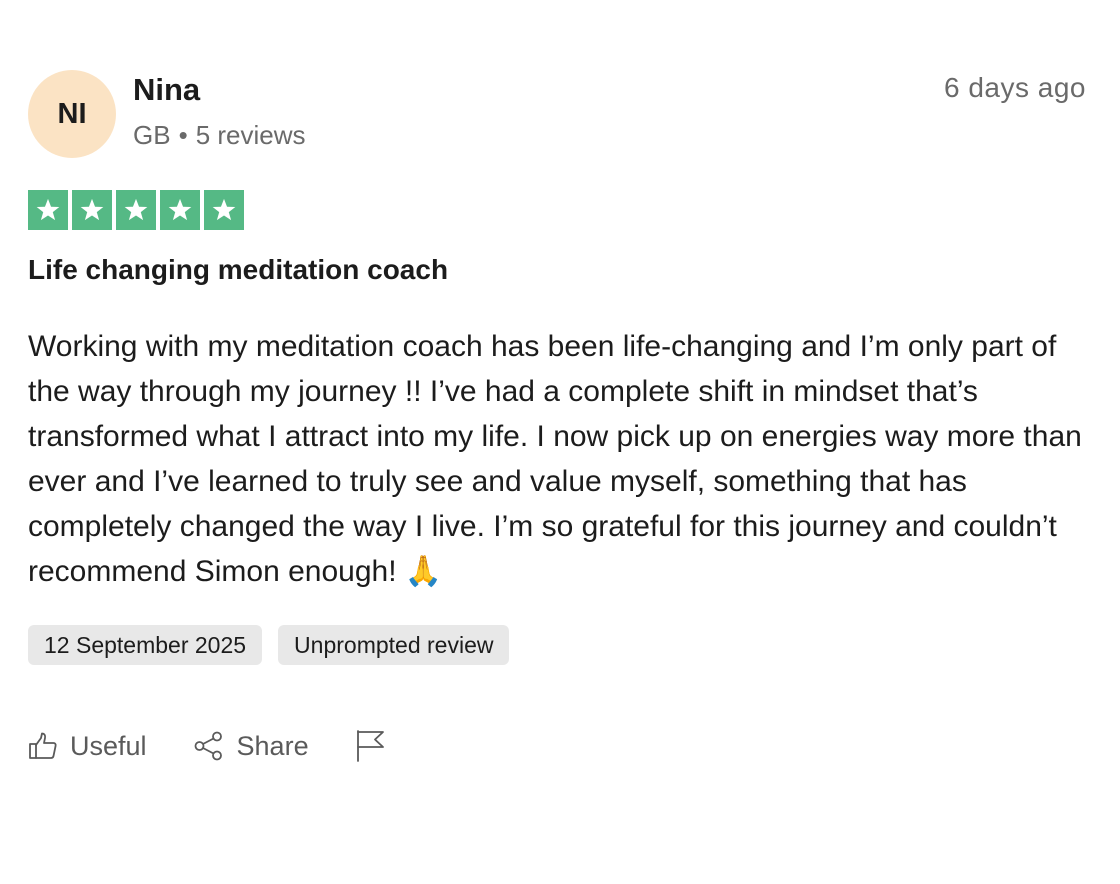  I want to click on useful-button: Useful, so click(87, 746).